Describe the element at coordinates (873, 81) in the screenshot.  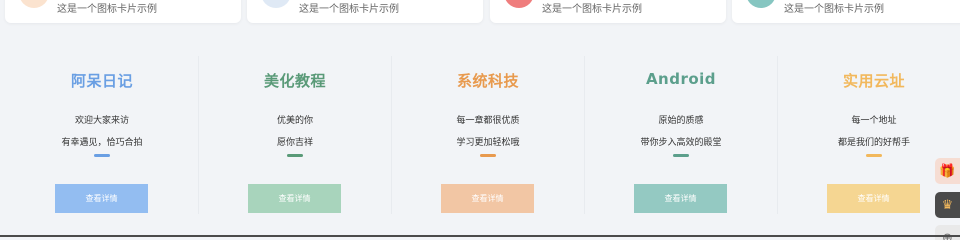
I see `feature-title: 实用云址` at that location.